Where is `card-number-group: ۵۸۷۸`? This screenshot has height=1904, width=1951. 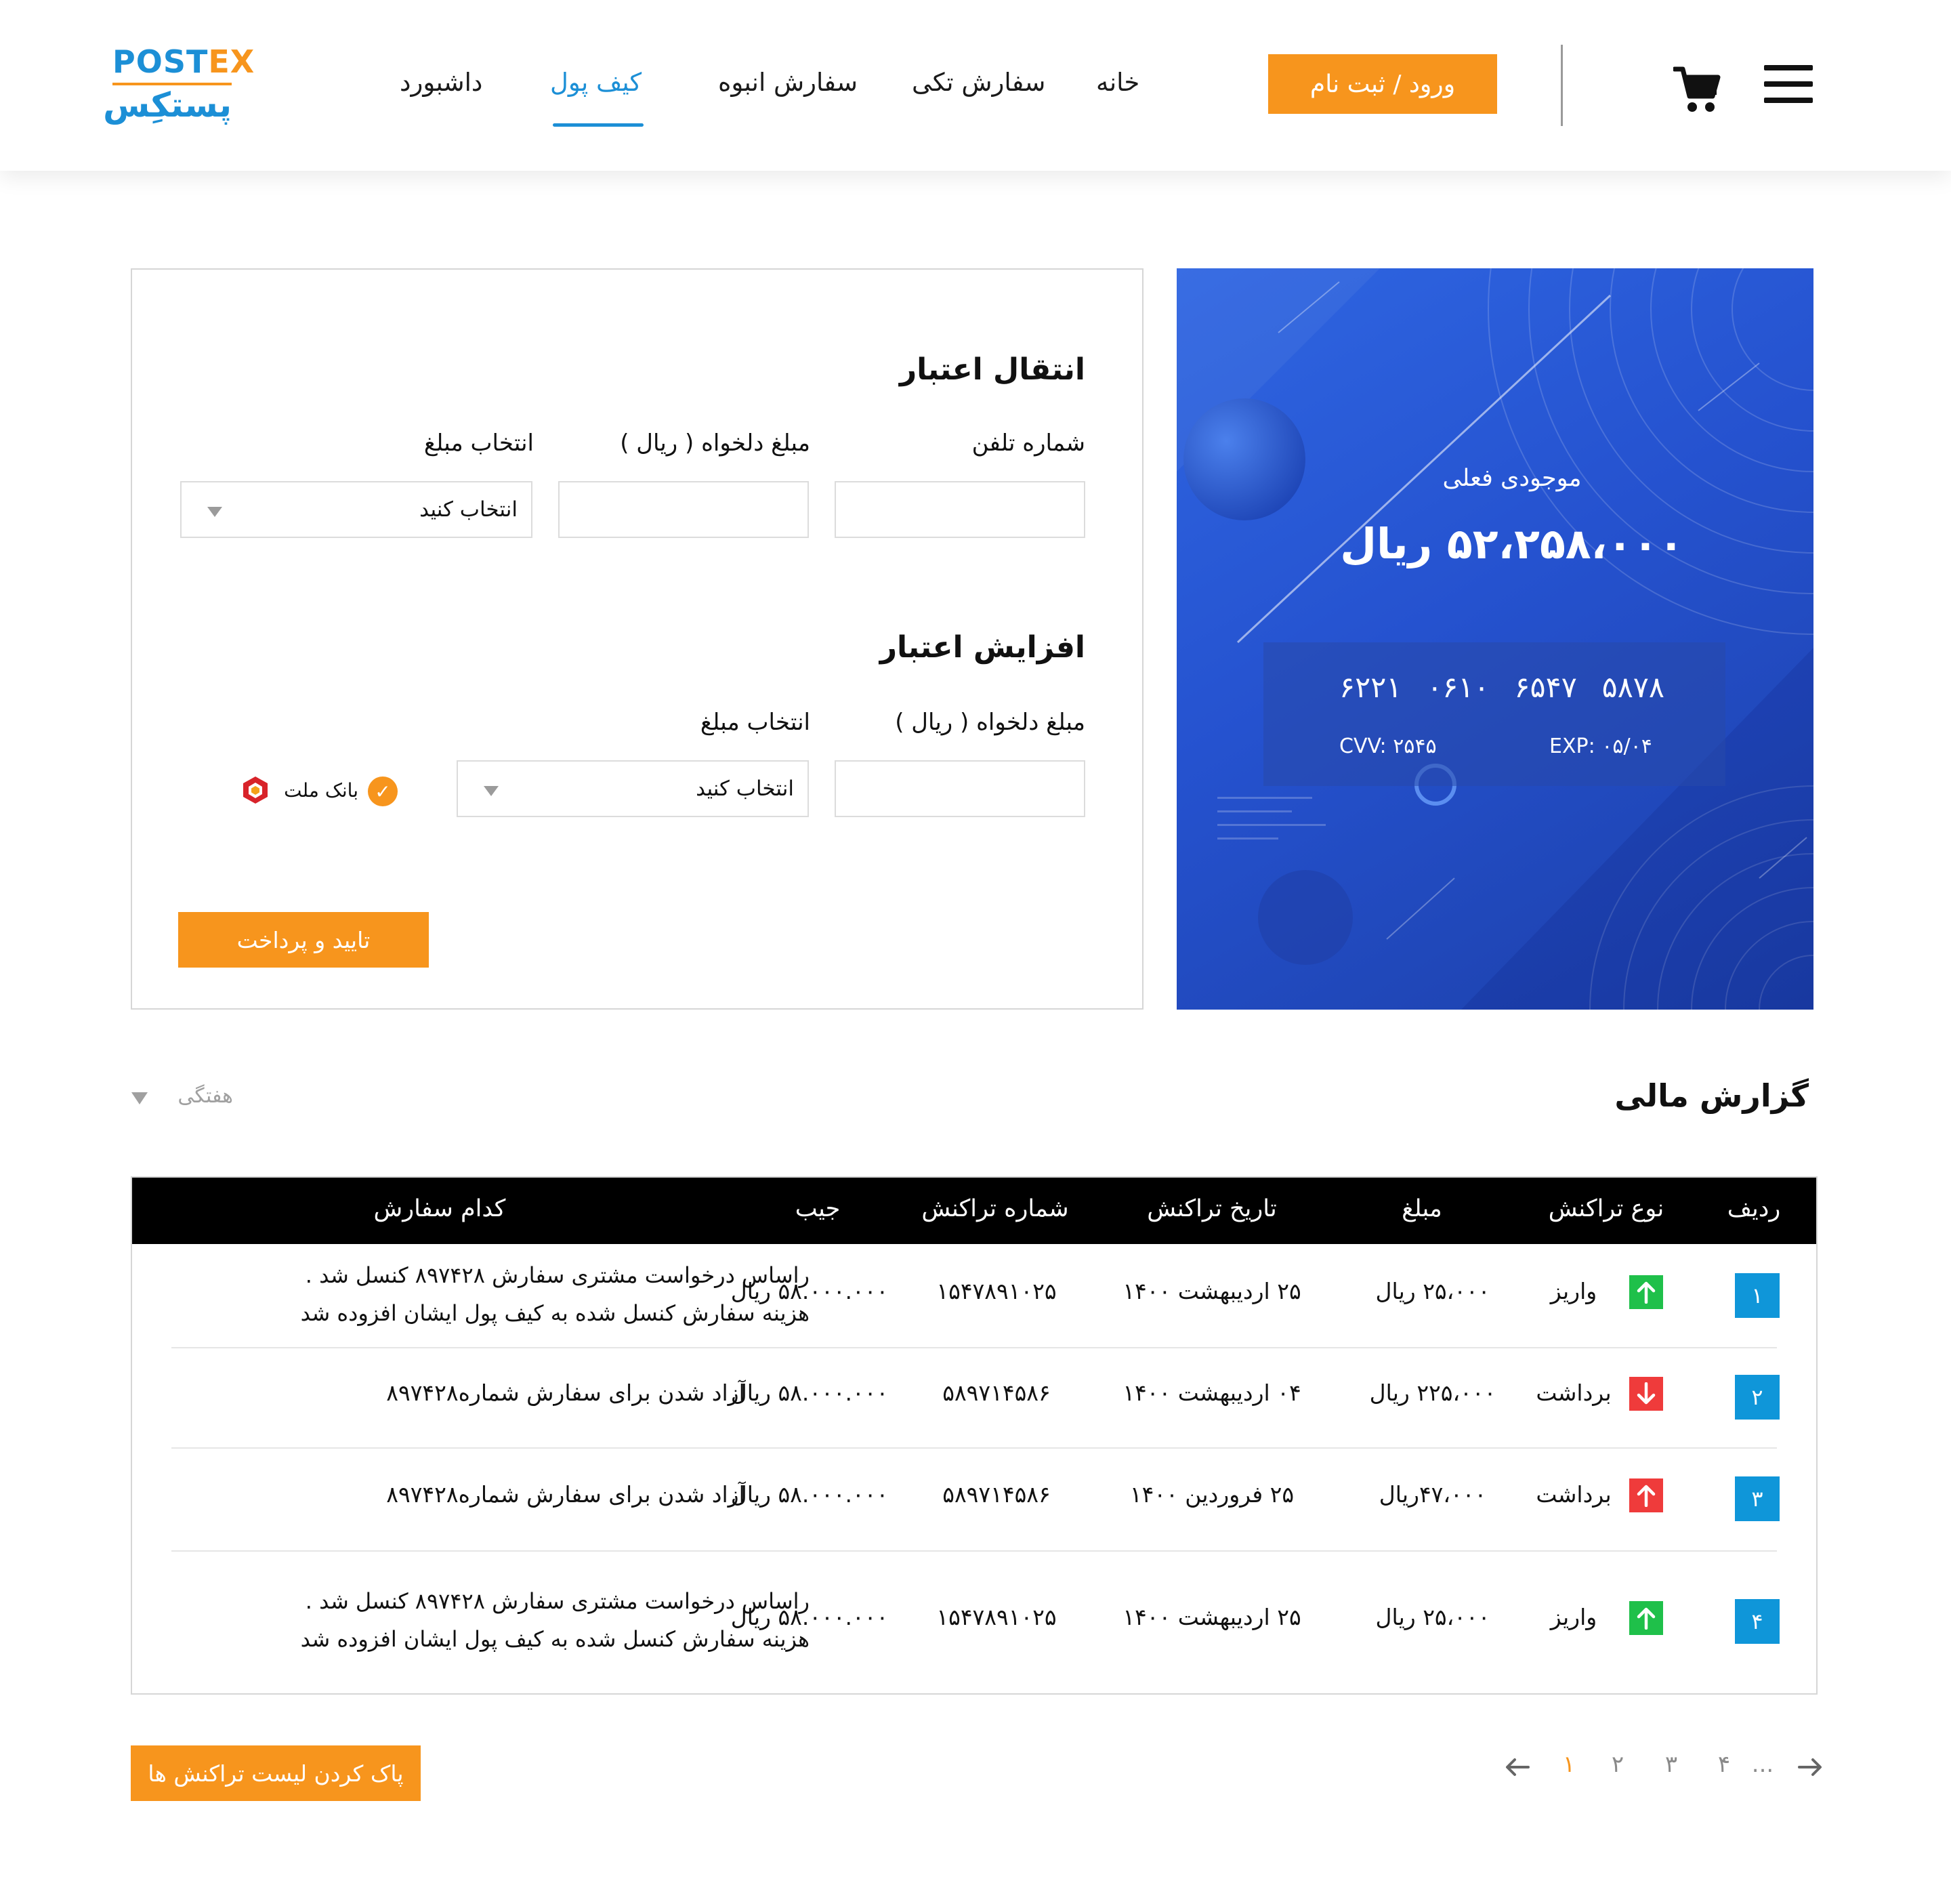
card-number-group: ۵۸۷۸ is located at coordinates (1632, 688).